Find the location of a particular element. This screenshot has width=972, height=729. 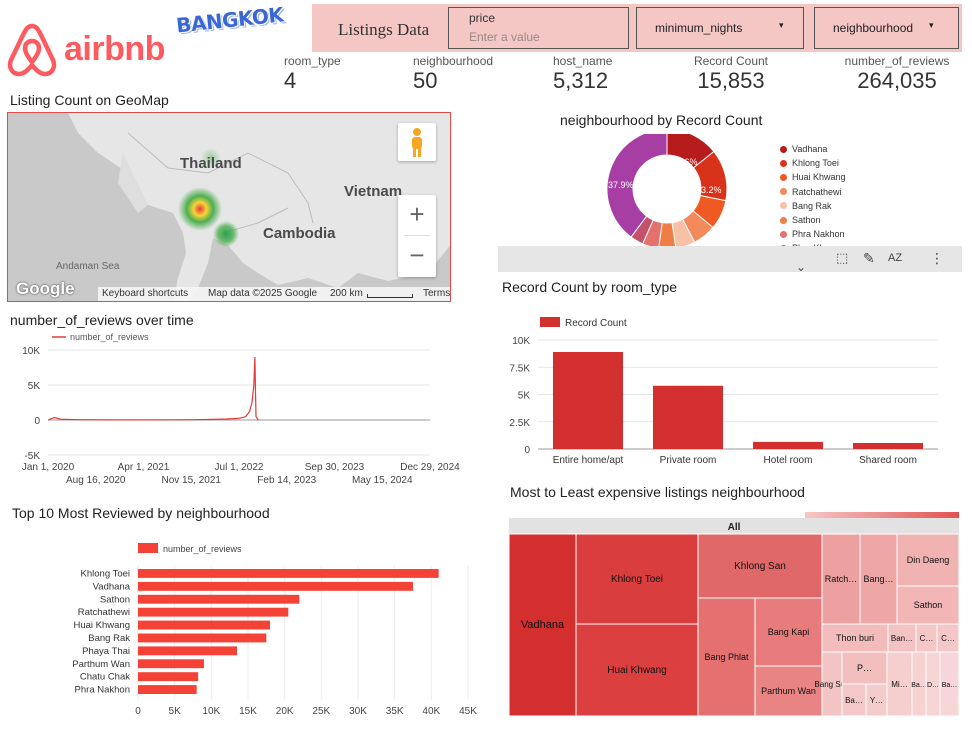

zoom-control: + − is located at coordinates (417, 236).